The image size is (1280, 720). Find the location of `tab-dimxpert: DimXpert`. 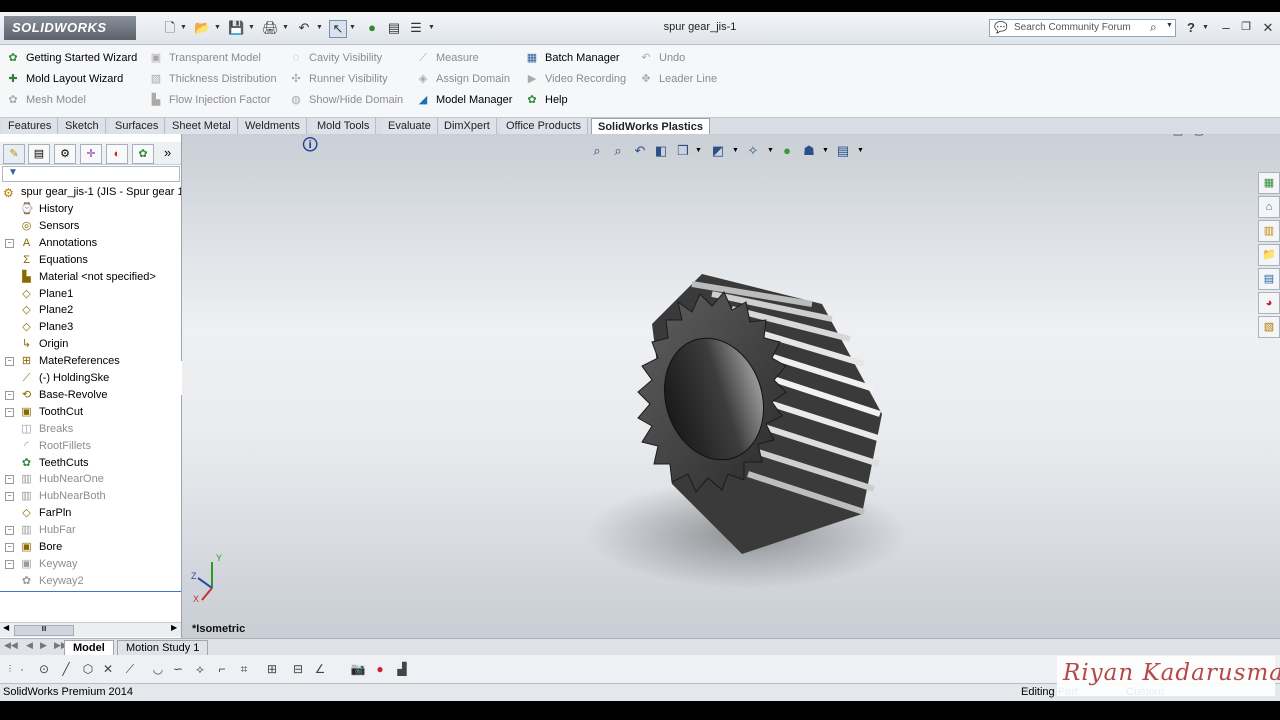

tab-dimxpert: DimXpert is located at coordinates (467, 126).